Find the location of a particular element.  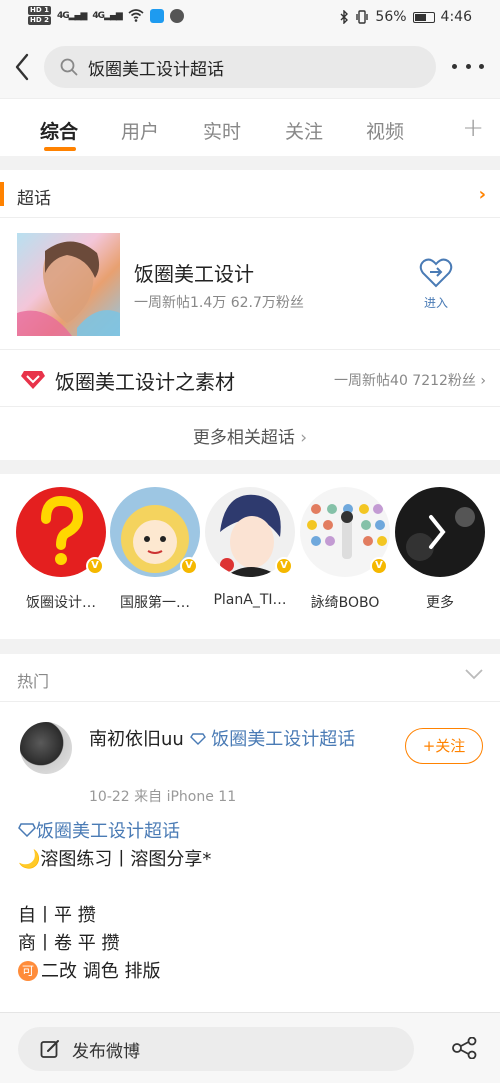

topic-stats: 一周新帖1.4万 62.7万粉丝 is located at coordinates (219, 303).